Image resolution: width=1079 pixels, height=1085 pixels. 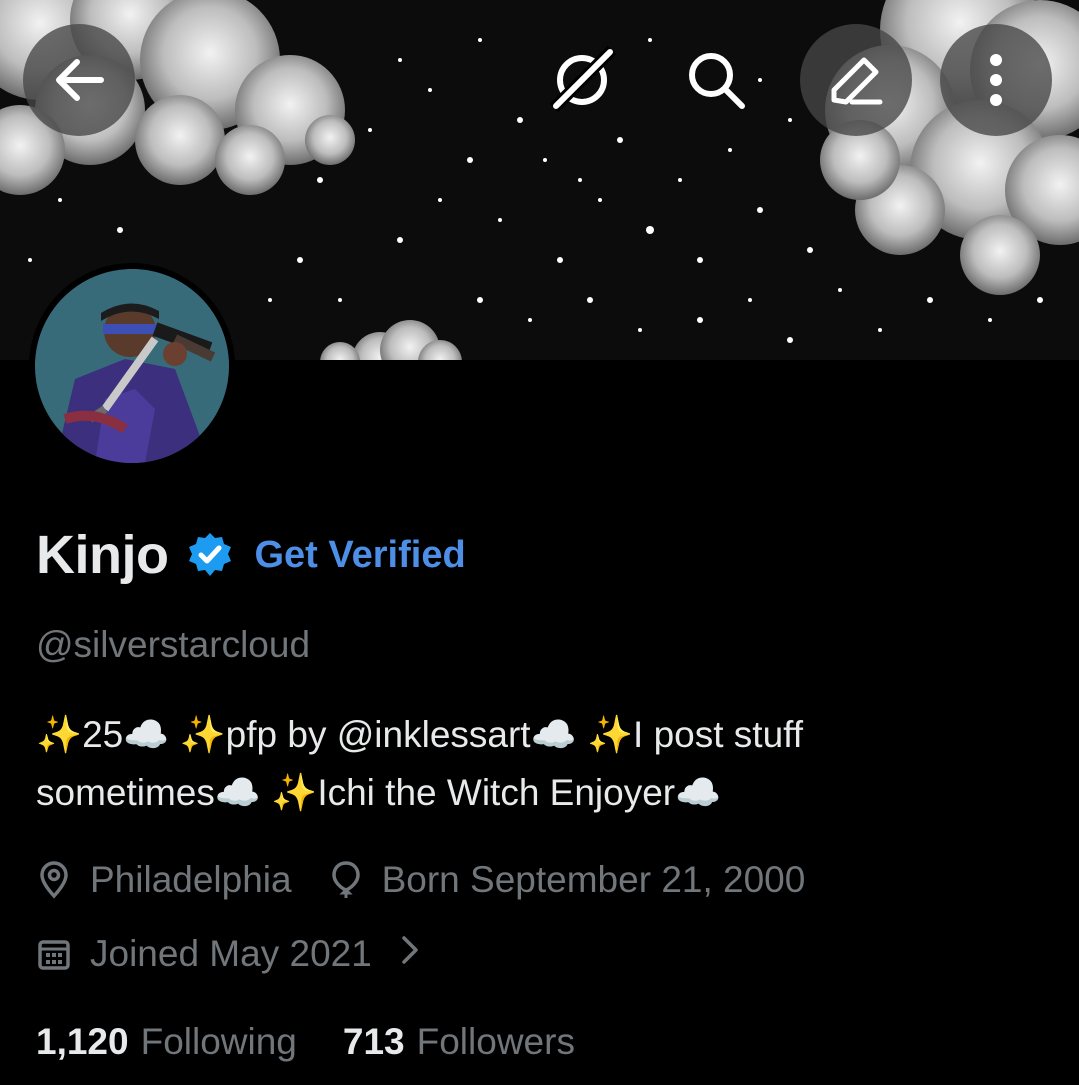 I want to click on following-link: 1,120 Following, so click(x=166, y=1042).